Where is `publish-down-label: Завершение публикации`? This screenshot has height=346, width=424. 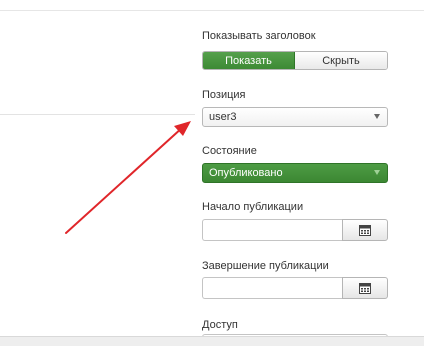 publish-down-label: Завершение публикации is located at coordinates (265, 266).